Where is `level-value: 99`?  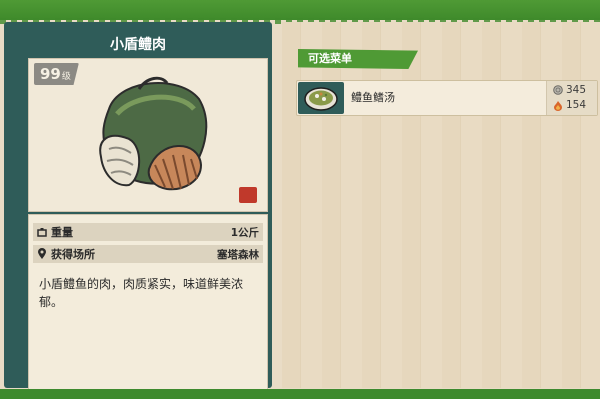
level-value: 99 is located at coordinates (50, 74).